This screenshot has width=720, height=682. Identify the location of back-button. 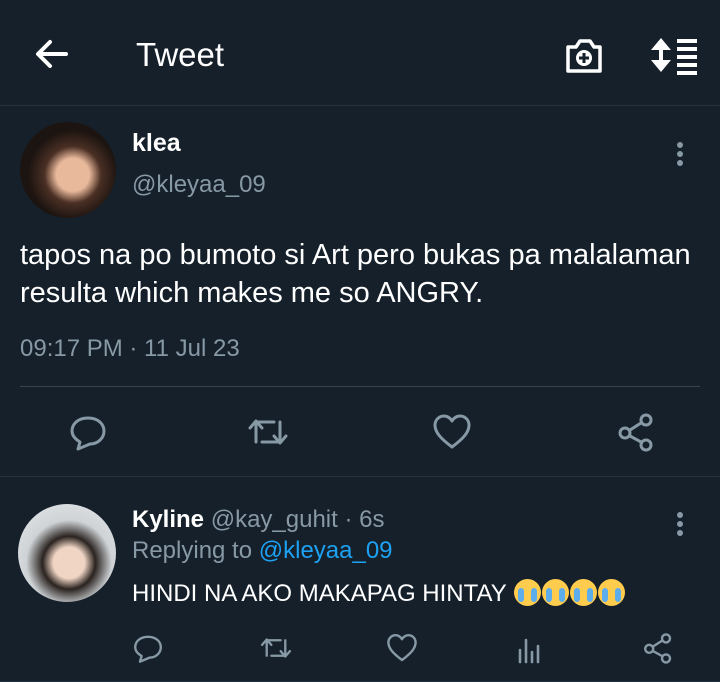
(52, 54).